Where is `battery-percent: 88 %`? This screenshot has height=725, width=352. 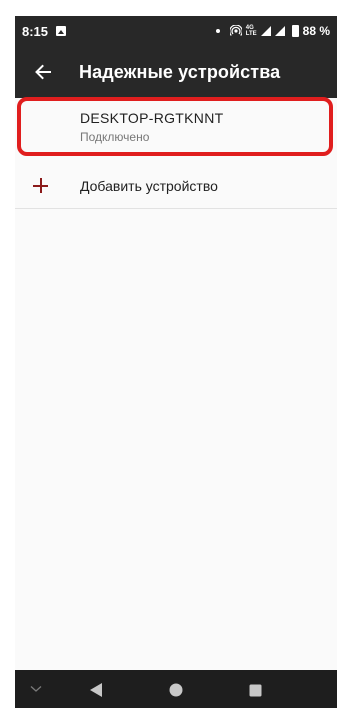 battery-percent: 88 % is located at coordinates (316, 31).